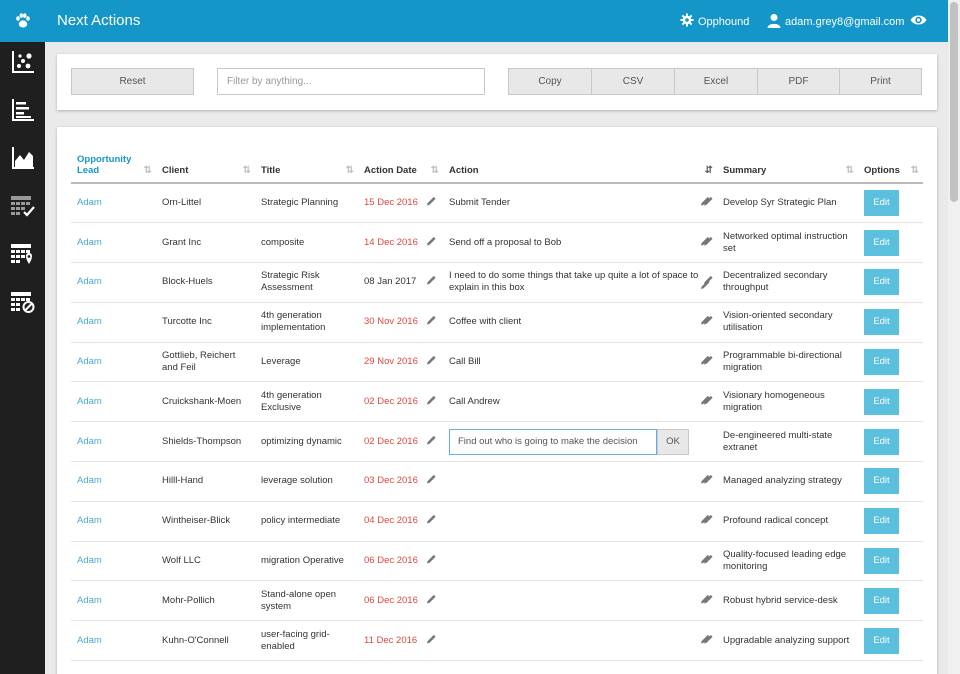 The image size is (960, 674). What do you see at coordinates (550, 81) in the screenshot?
I see `copy-button: Copy` at bounding box center [550, 81].